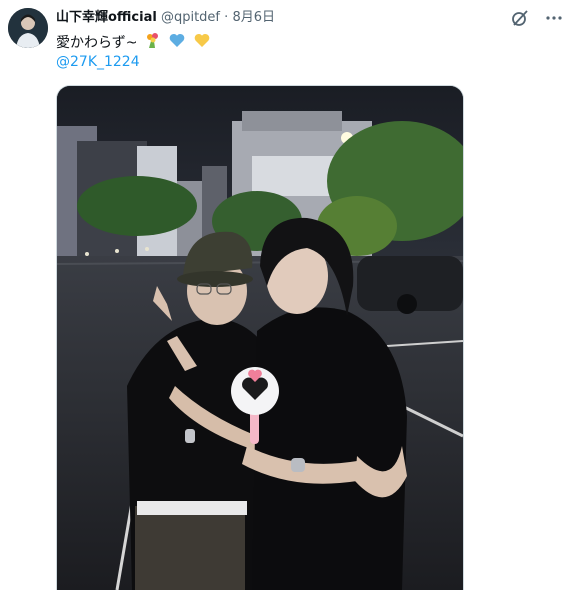  I want to click on bouquet-icon, so click(153, 43).